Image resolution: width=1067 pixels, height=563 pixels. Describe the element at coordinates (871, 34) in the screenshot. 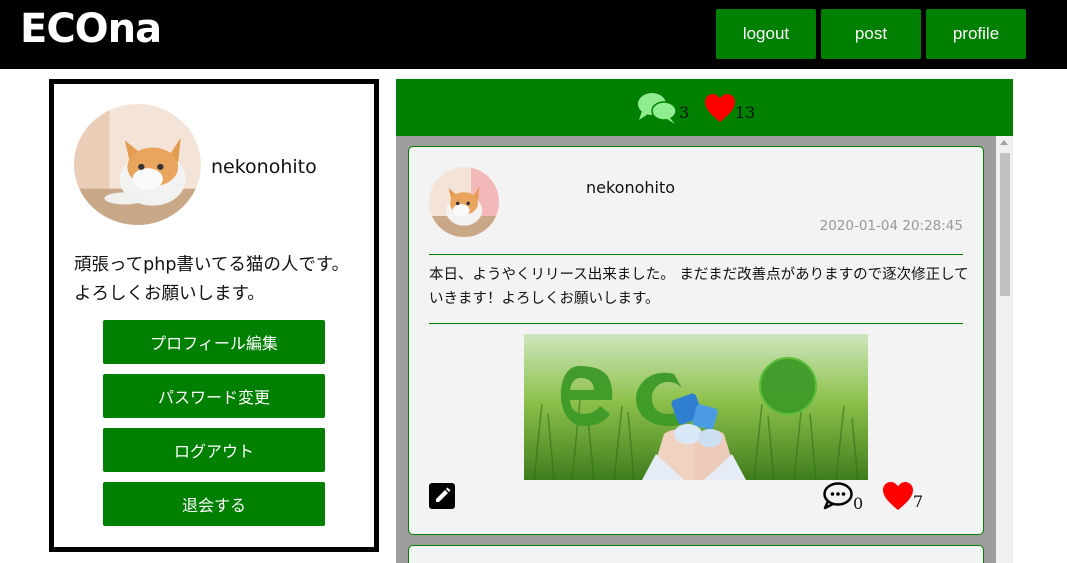

I see `post-button: post` at that location.